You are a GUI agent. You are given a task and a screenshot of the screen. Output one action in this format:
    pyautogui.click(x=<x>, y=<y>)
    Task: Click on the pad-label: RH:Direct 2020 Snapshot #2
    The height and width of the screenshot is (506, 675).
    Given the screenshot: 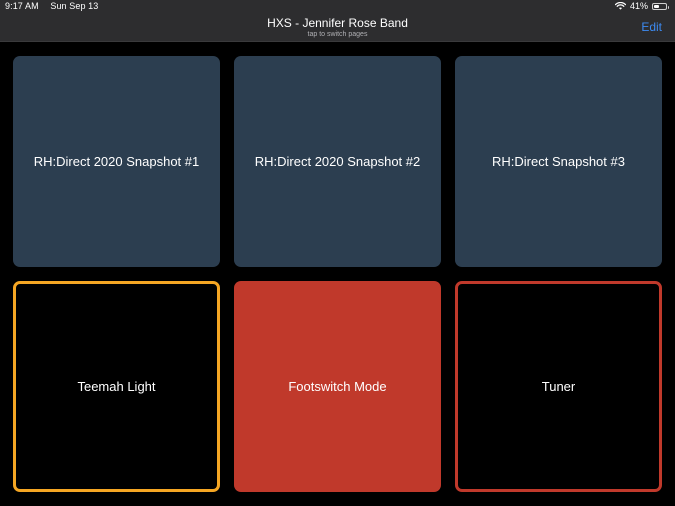 What is the action you would take?
    pyautogui.click(x=337, y=161)
    